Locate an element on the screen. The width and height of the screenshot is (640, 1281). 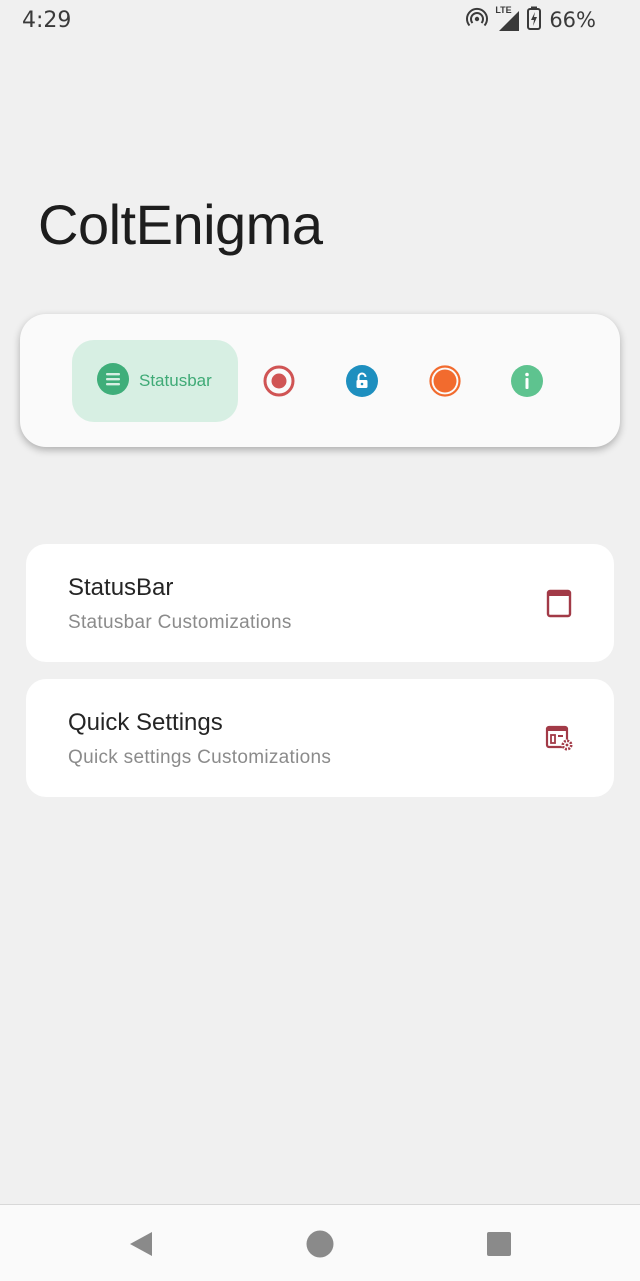
panel-settings-icon is located at coordinates (559, 738).